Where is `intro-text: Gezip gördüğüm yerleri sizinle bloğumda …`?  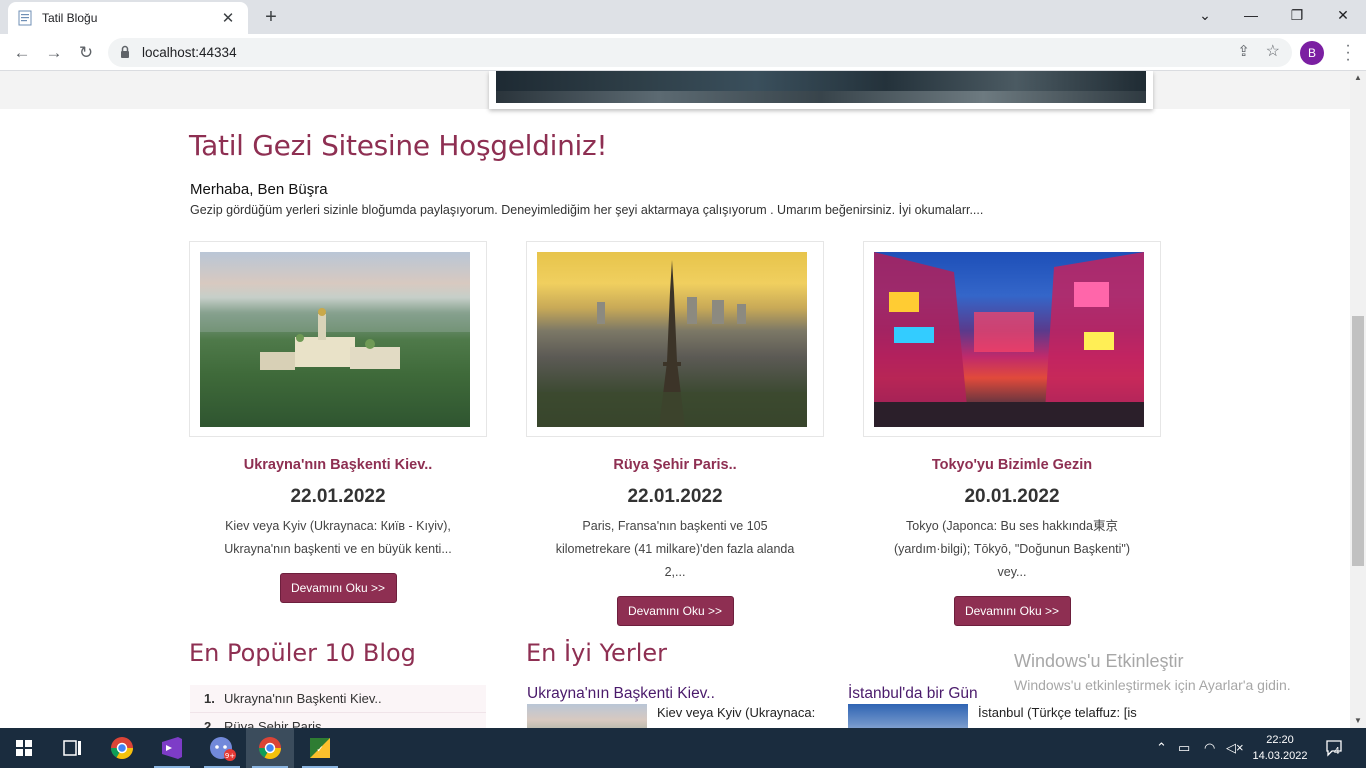
intro-text: Gezip gördüğüm yerleri sizinle bloğumda … is located at coordinates (587, 210).